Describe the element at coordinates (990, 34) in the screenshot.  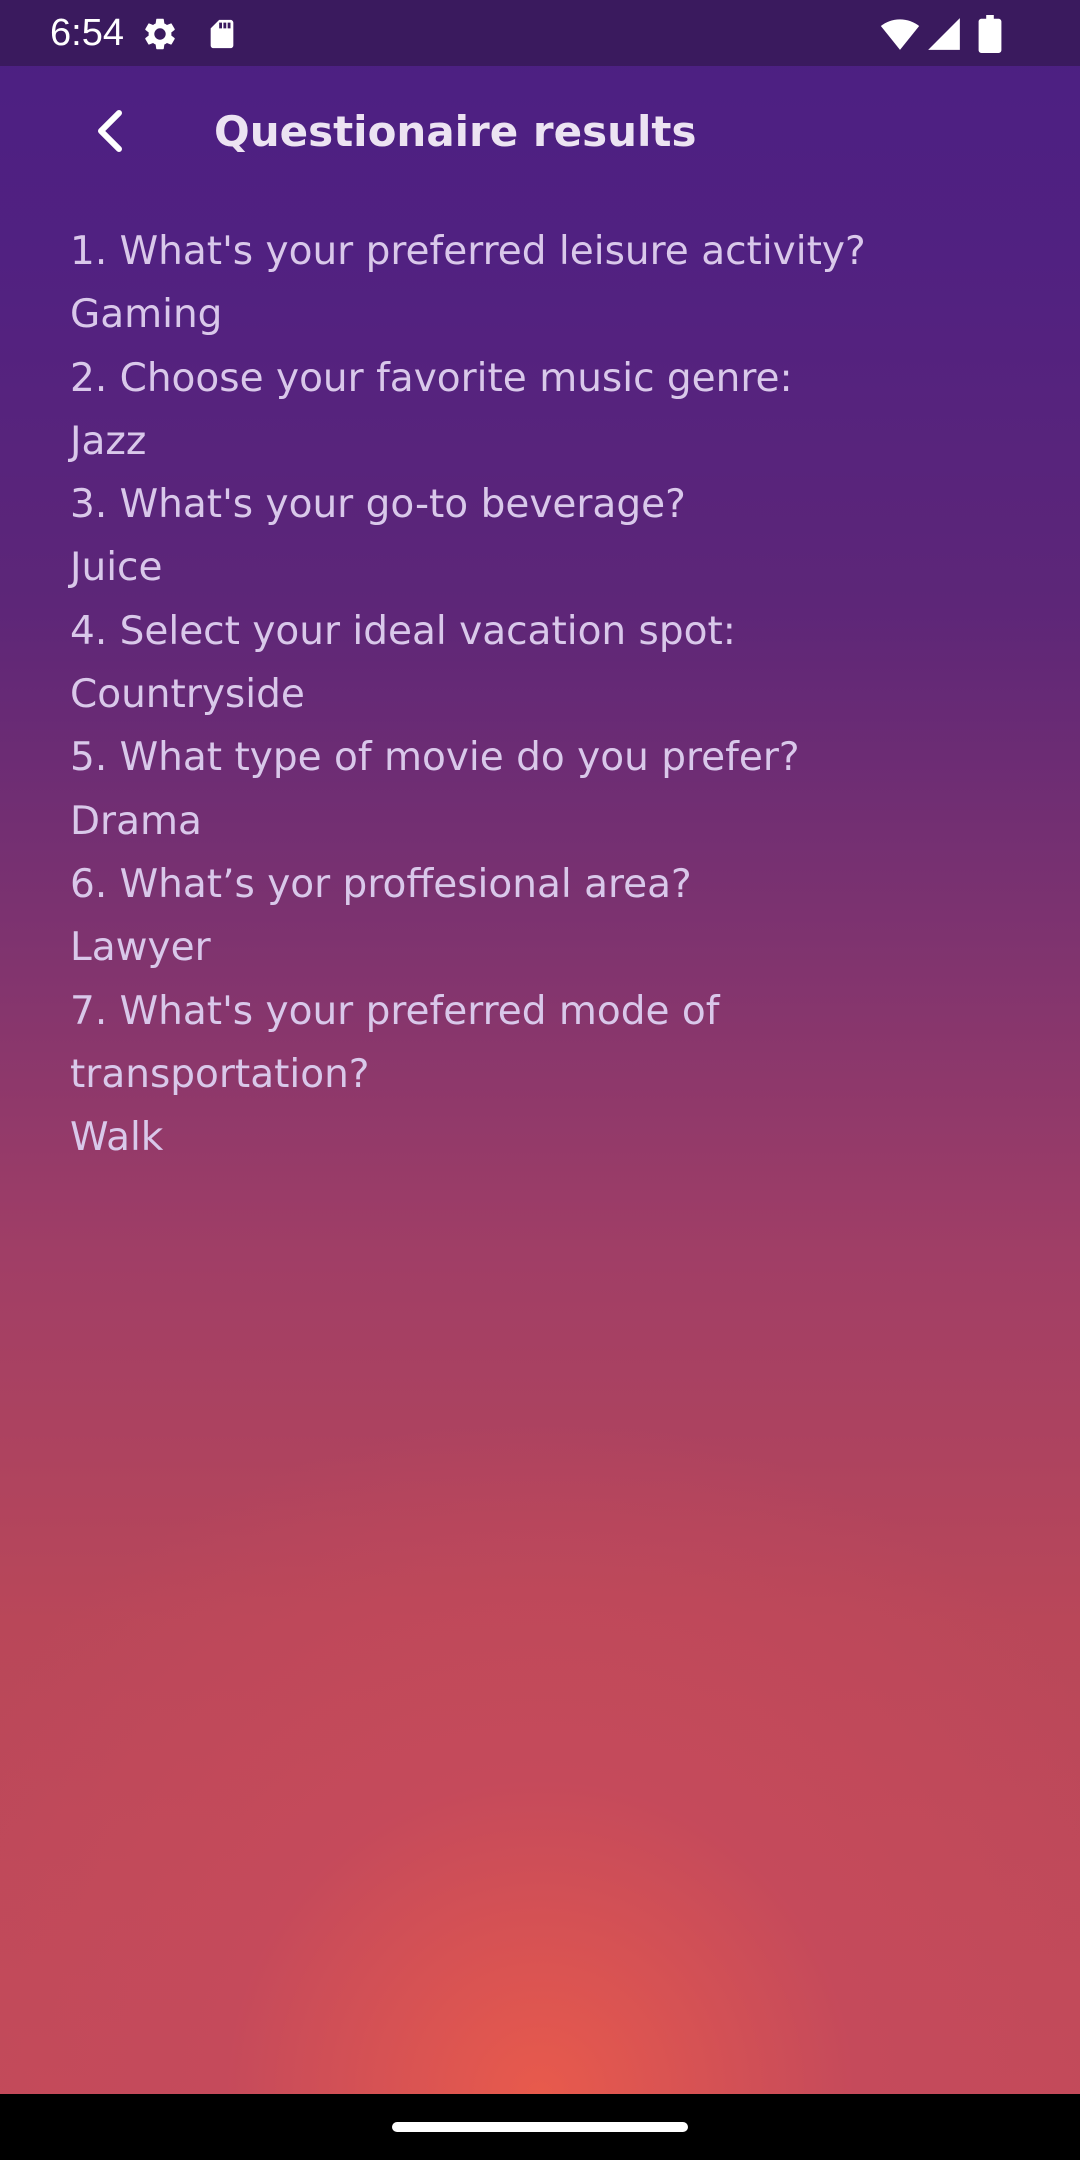
I see `battery-icon` at that location.